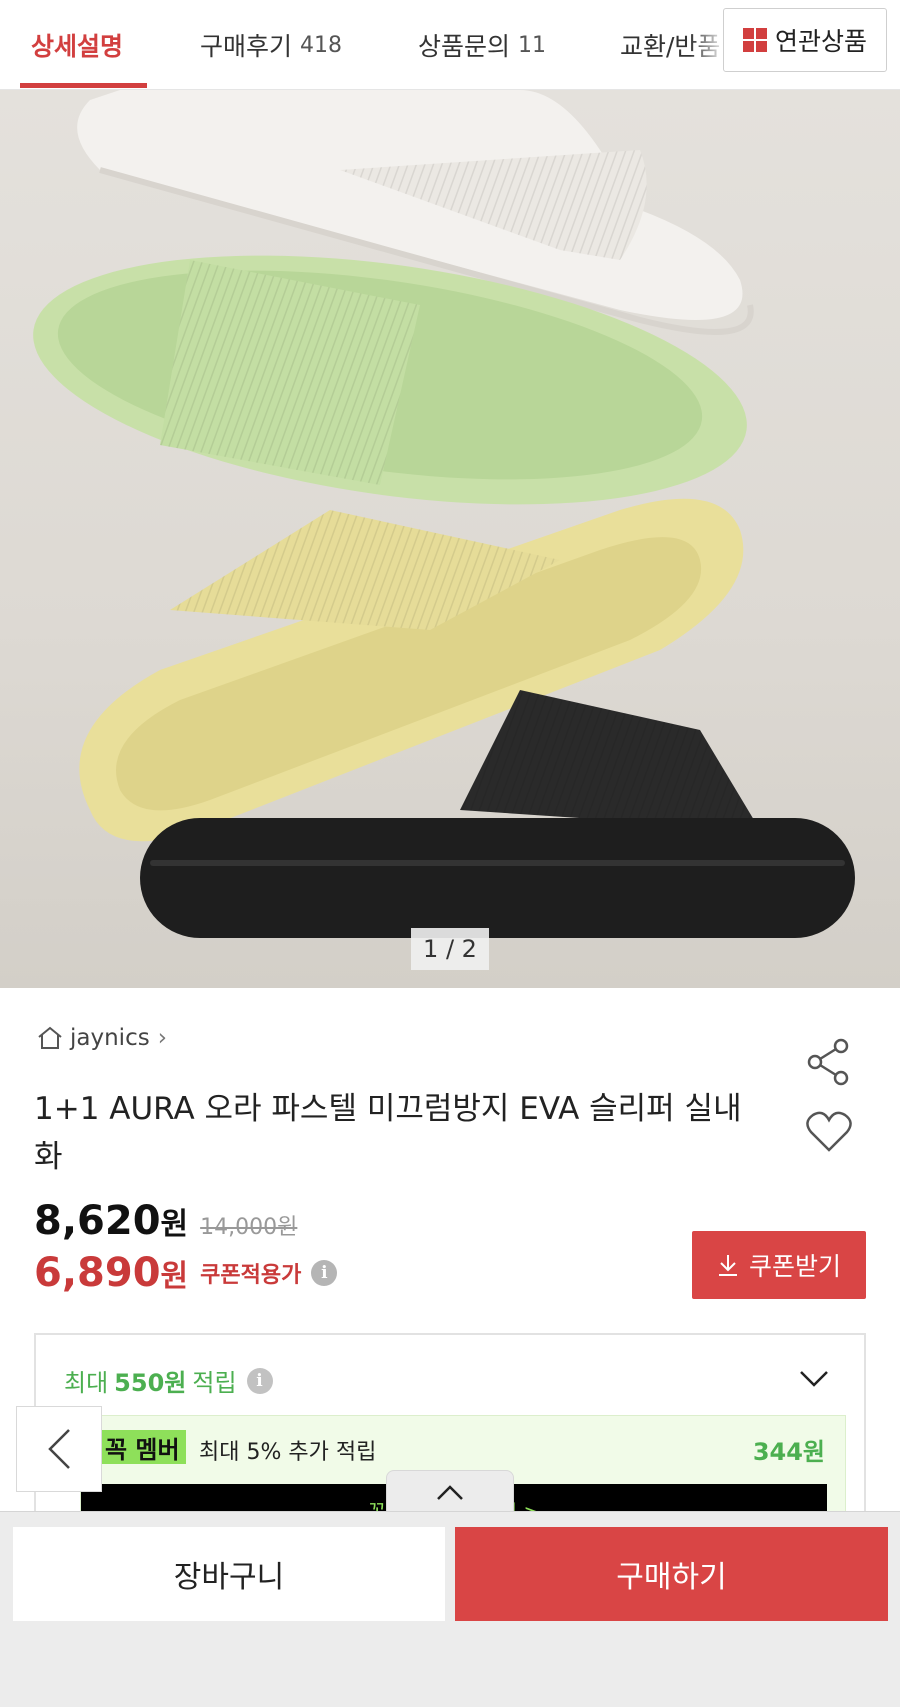 The image size is (900, 1707). I want to click on tab-details: 상세설명, so click(77, 45).